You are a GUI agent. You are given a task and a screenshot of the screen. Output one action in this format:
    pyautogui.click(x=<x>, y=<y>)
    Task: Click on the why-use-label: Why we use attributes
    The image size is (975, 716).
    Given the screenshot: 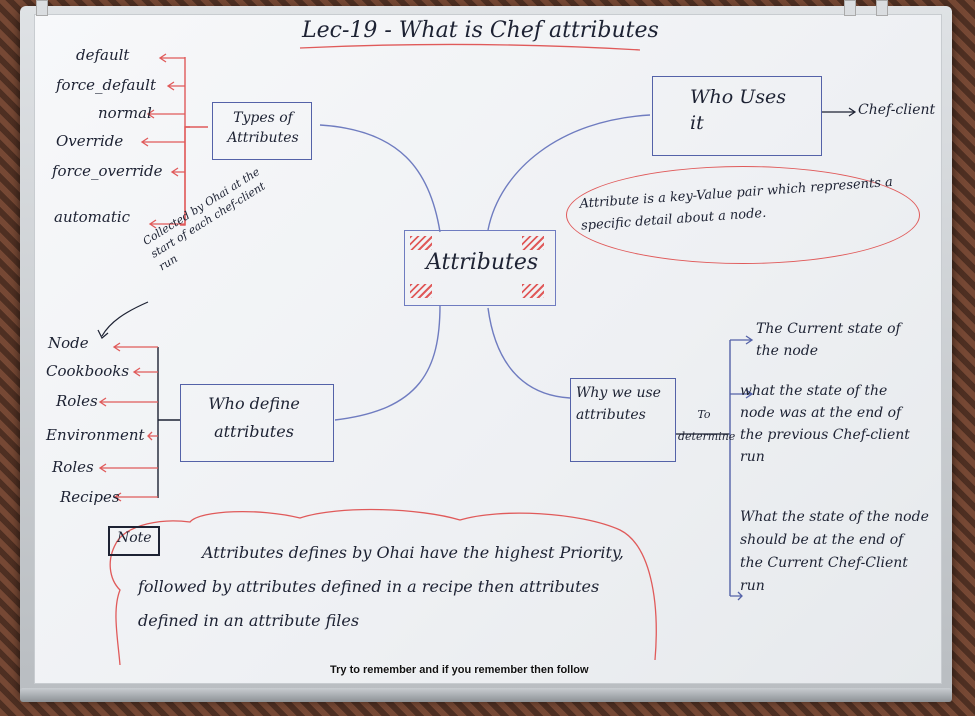 What is the action you would take?
    pyautogui.click(x=618, y=404)
    